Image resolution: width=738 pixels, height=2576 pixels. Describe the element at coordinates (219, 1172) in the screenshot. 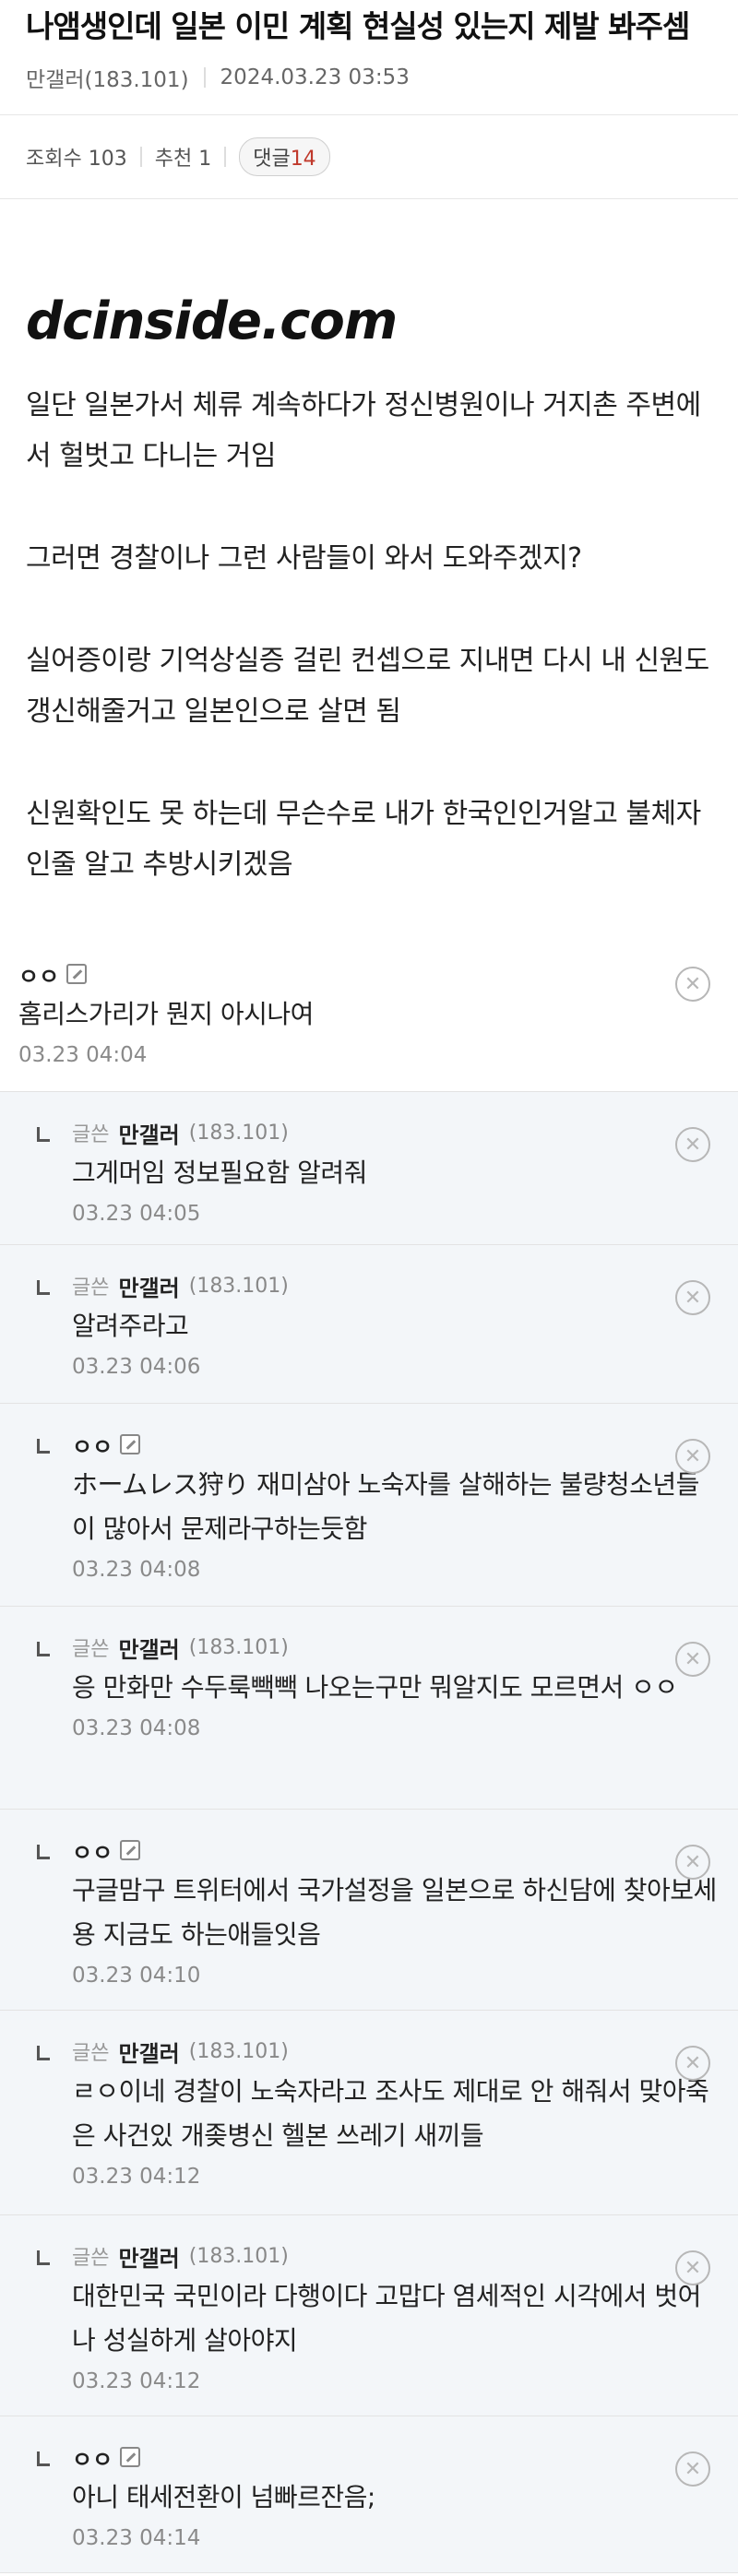

I see `comment-text: 그게머임 정보필요함 알려줘` at that location.